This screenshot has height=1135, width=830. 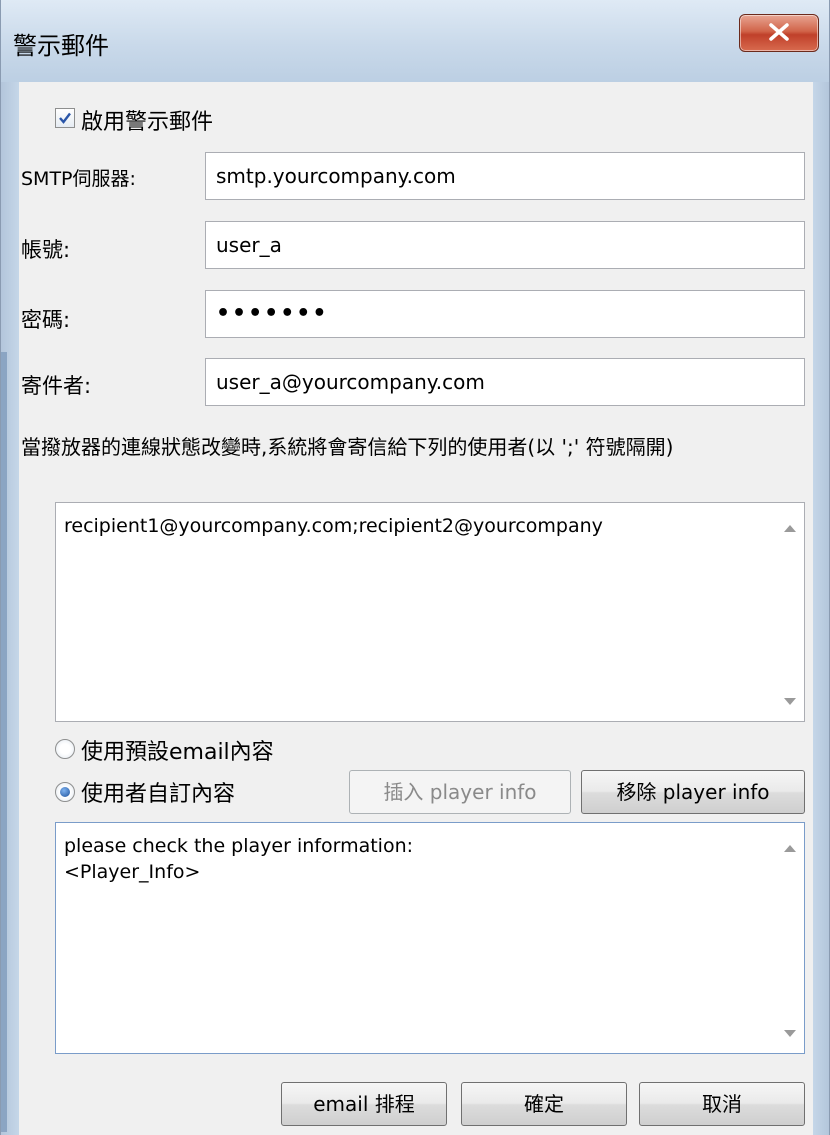 I want to click on close-icon, so click(x=779, y=32).